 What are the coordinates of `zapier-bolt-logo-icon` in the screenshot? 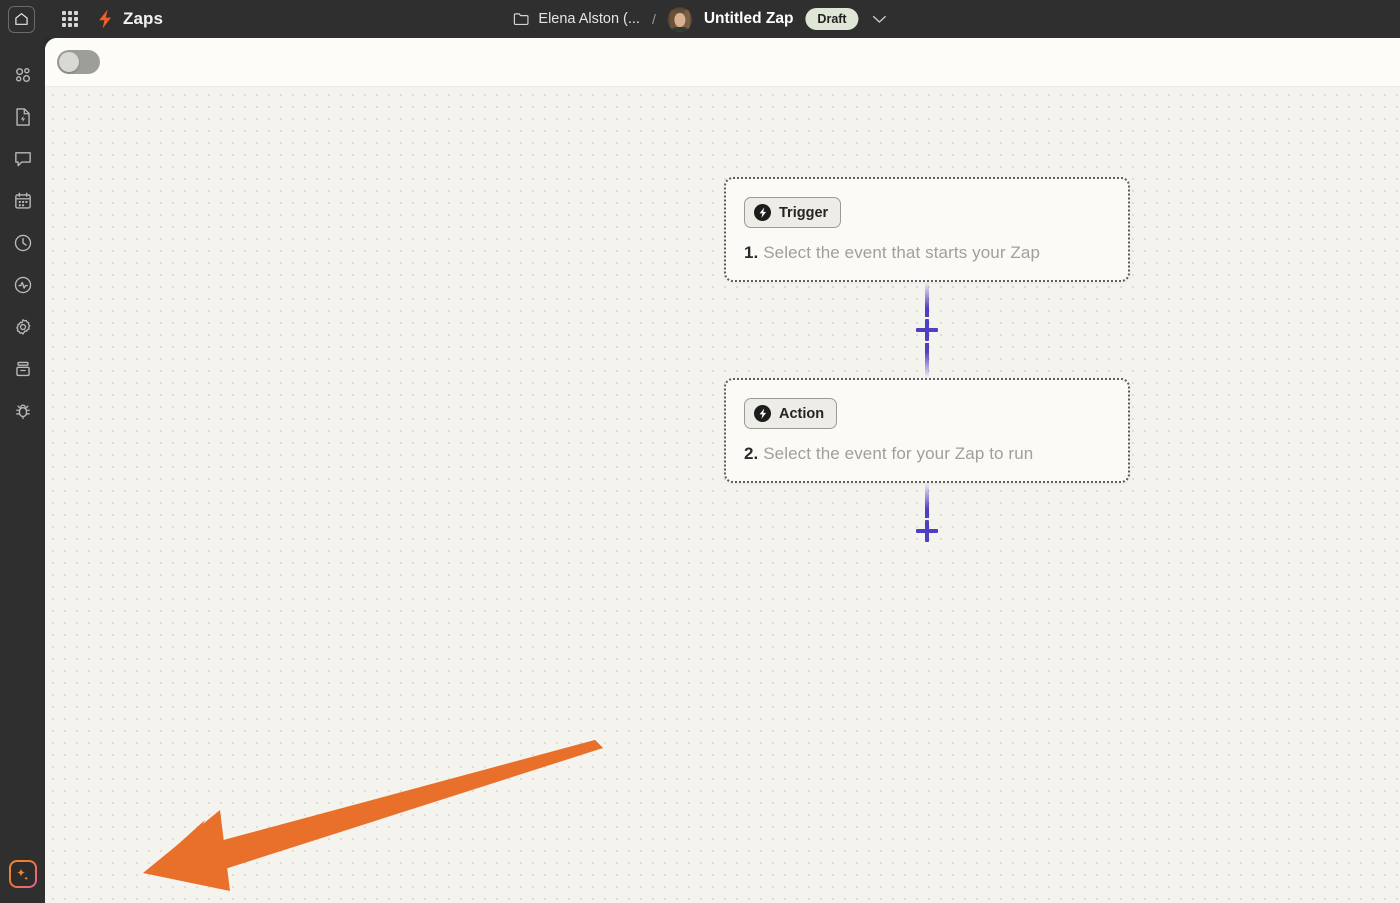 It's located at (105, 19).